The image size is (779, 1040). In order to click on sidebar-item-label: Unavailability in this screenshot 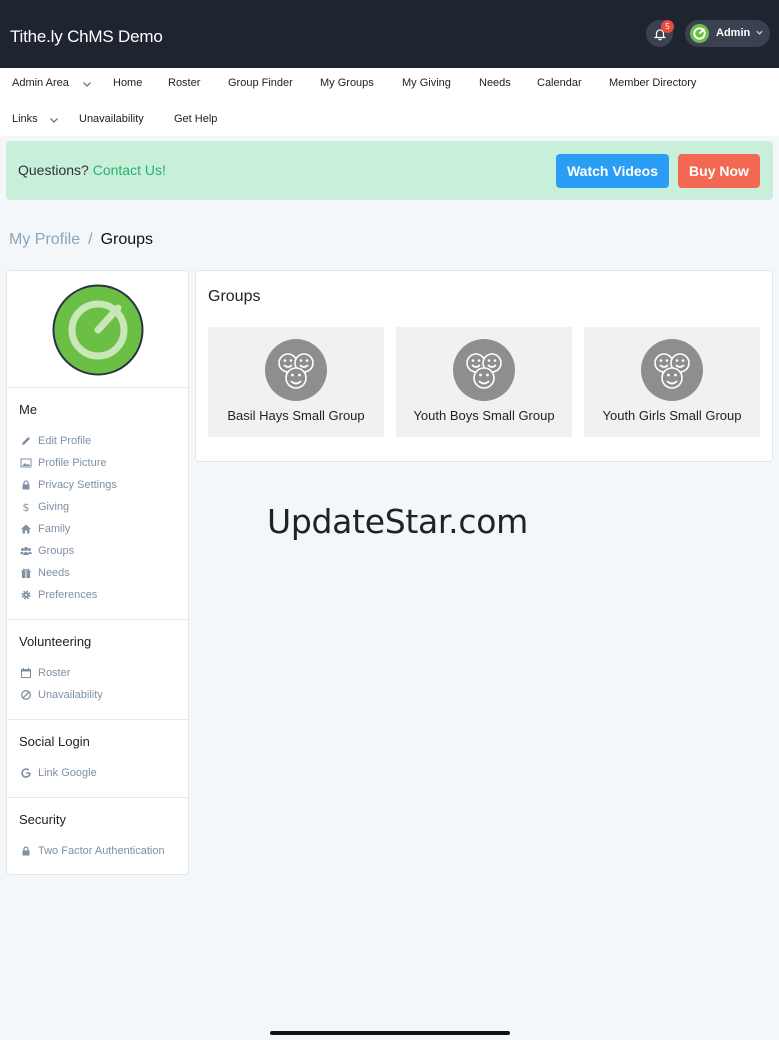, I will do `click(70, 695)`.